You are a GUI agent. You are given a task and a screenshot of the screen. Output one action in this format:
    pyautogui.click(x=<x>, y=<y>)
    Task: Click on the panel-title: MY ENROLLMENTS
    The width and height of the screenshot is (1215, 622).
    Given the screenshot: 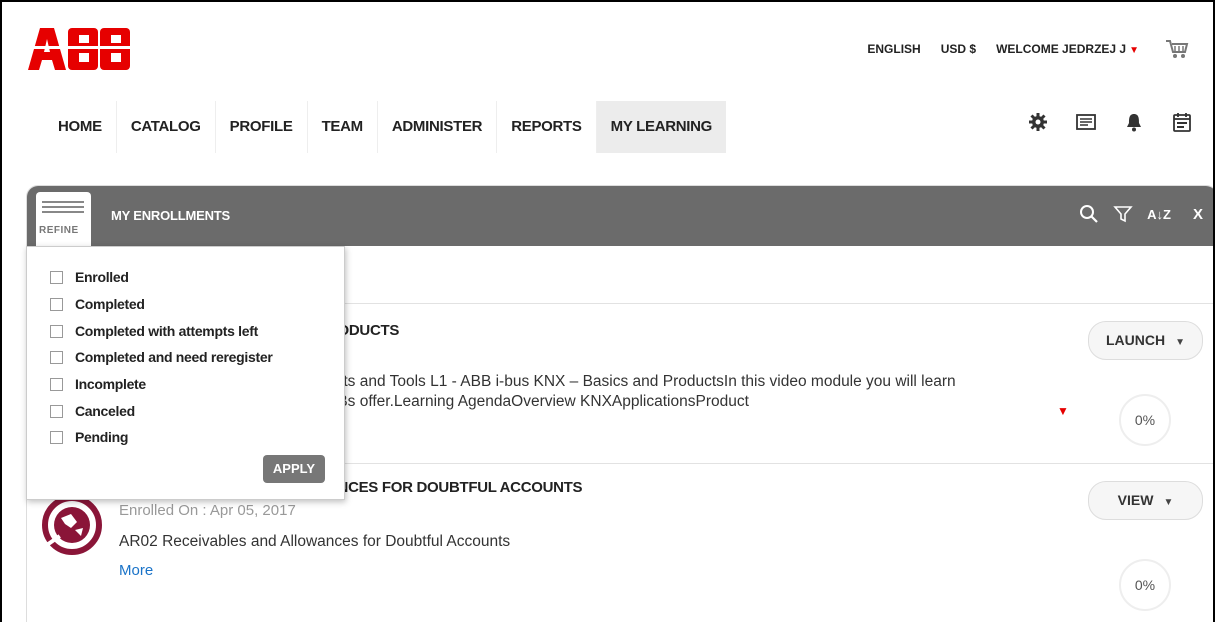 What is the action you would take?
    pyautogui.click(x=171, y=215)
    